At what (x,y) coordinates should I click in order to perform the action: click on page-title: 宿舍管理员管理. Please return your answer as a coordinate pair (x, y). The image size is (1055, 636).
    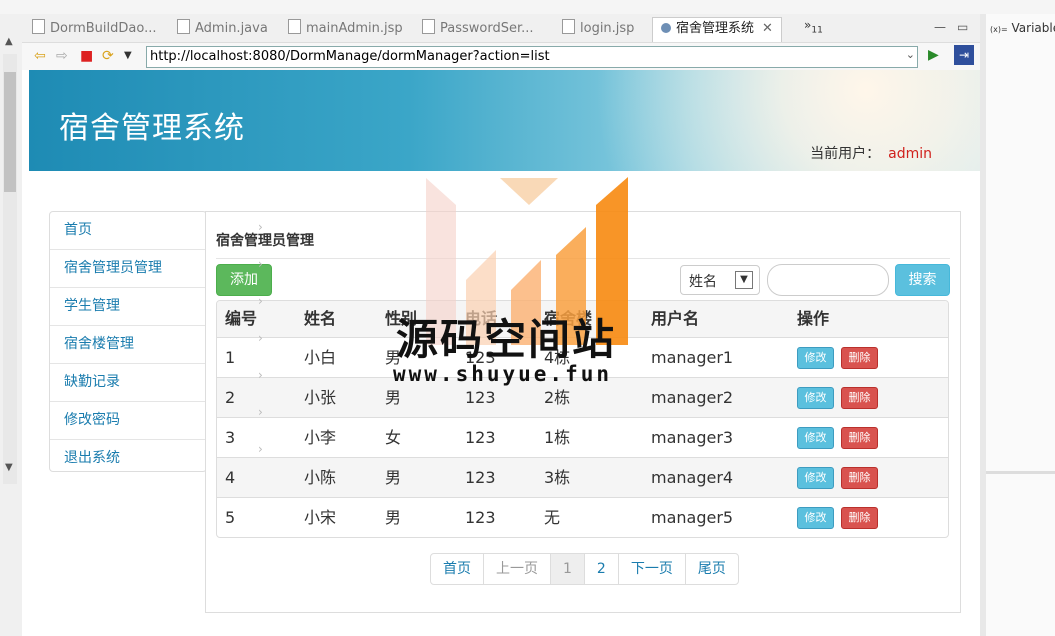
    Looking at the image, I should click on (265, 241).